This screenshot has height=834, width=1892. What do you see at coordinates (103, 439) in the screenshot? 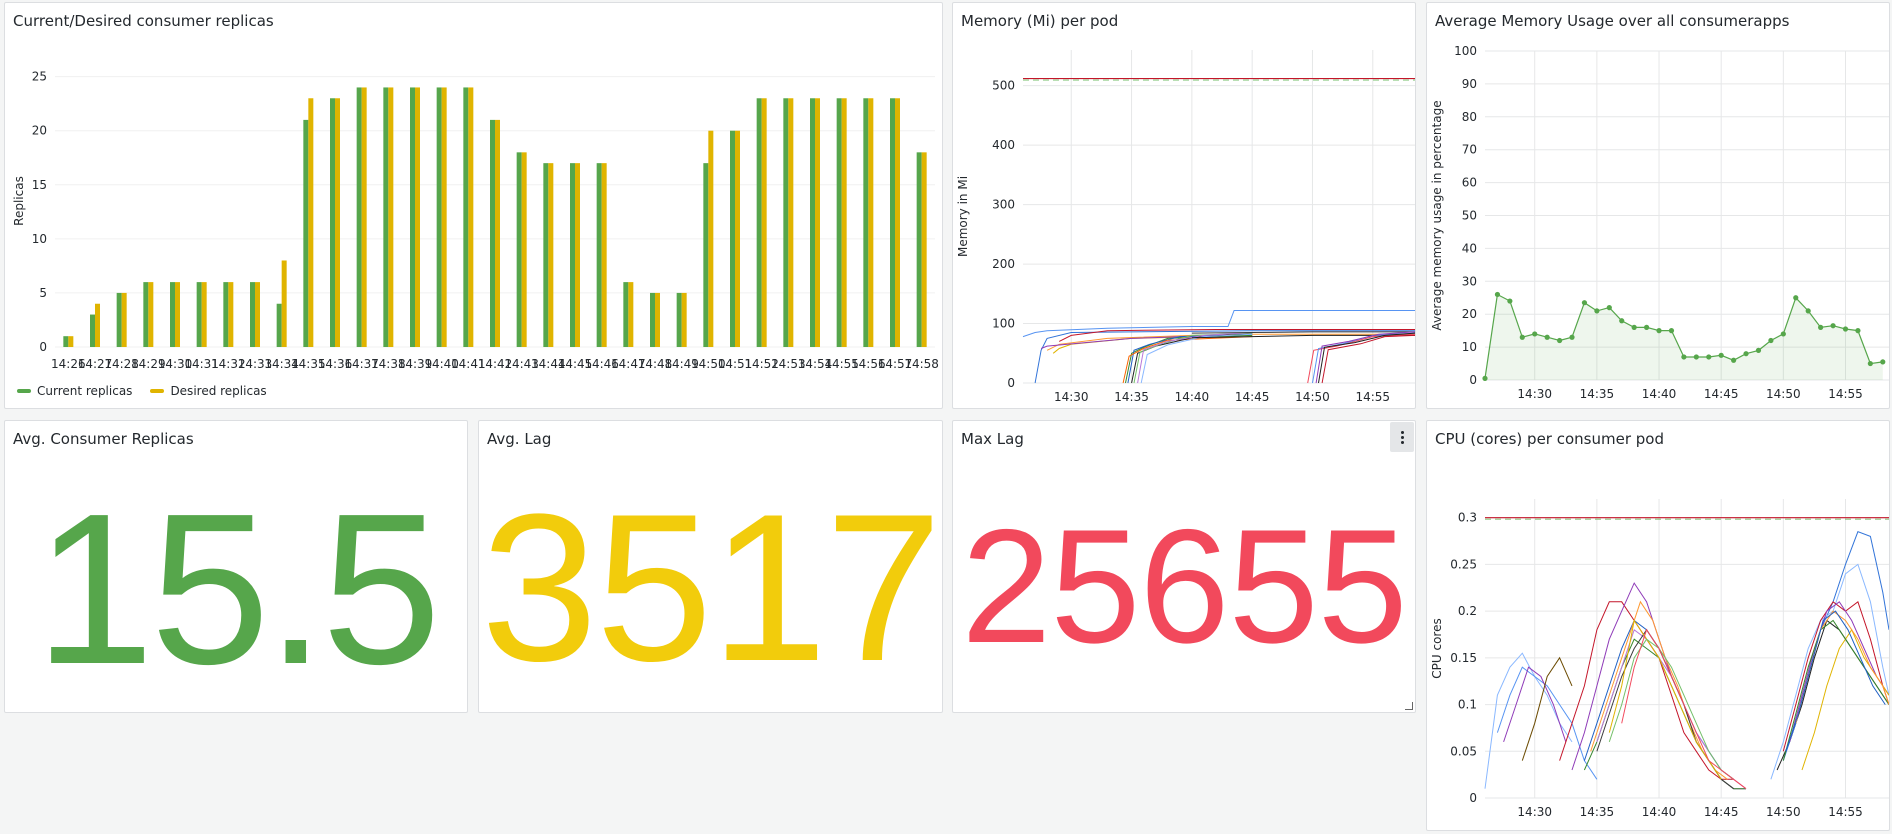
I see `panel-title: Avg. Consumer Replicas` at bounding box center [103, 439].